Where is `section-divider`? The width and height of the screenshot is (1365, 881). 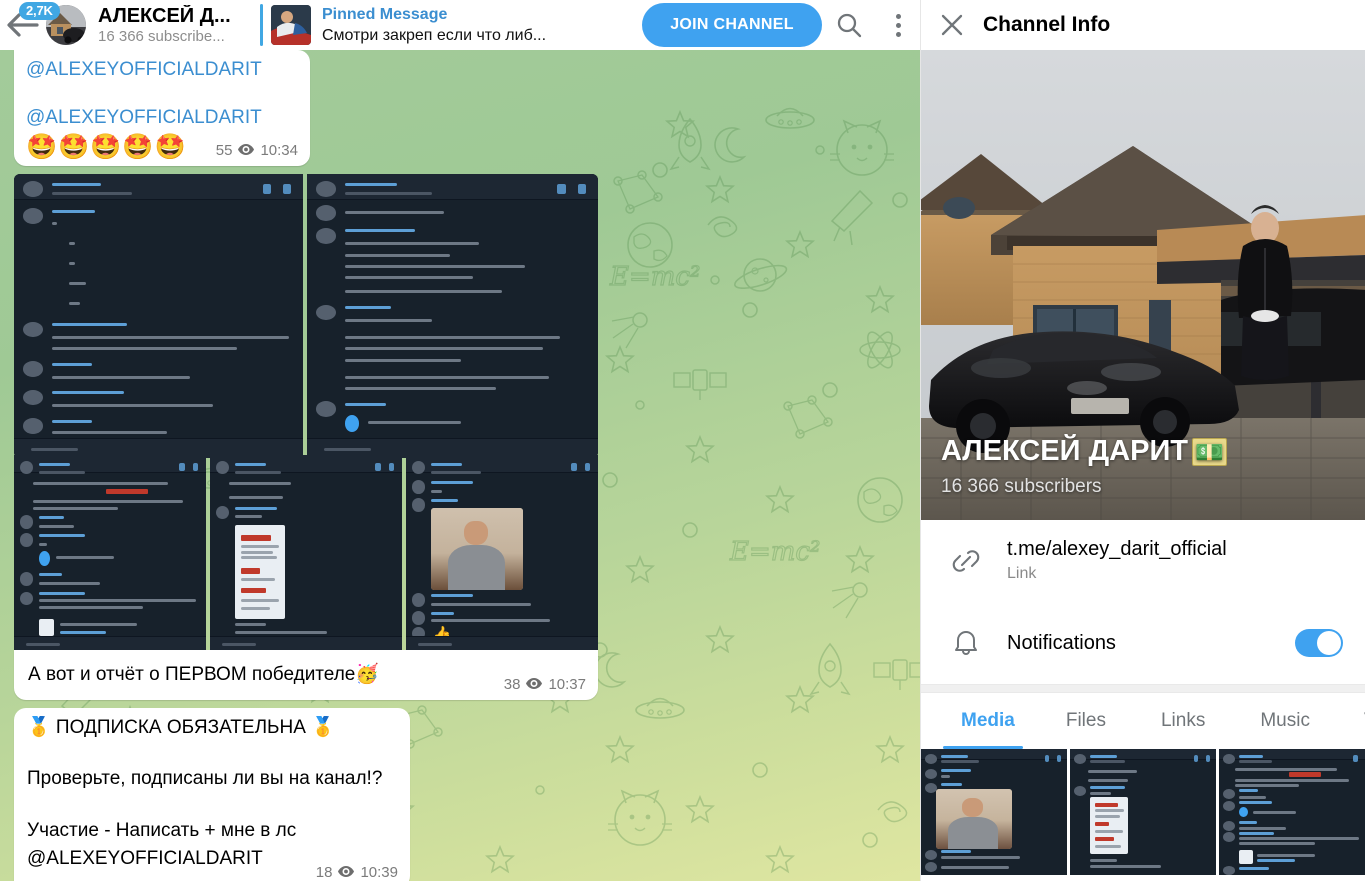
section-divider is located at coordinates (1143, 688).